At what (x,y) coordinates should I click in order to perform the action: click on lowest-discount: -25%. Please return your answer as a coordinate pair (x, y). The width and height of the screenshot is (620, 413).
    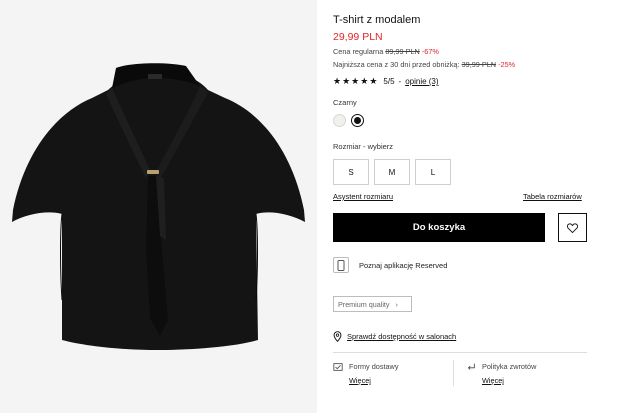
    Looking at the image, I should click on (507, 64).